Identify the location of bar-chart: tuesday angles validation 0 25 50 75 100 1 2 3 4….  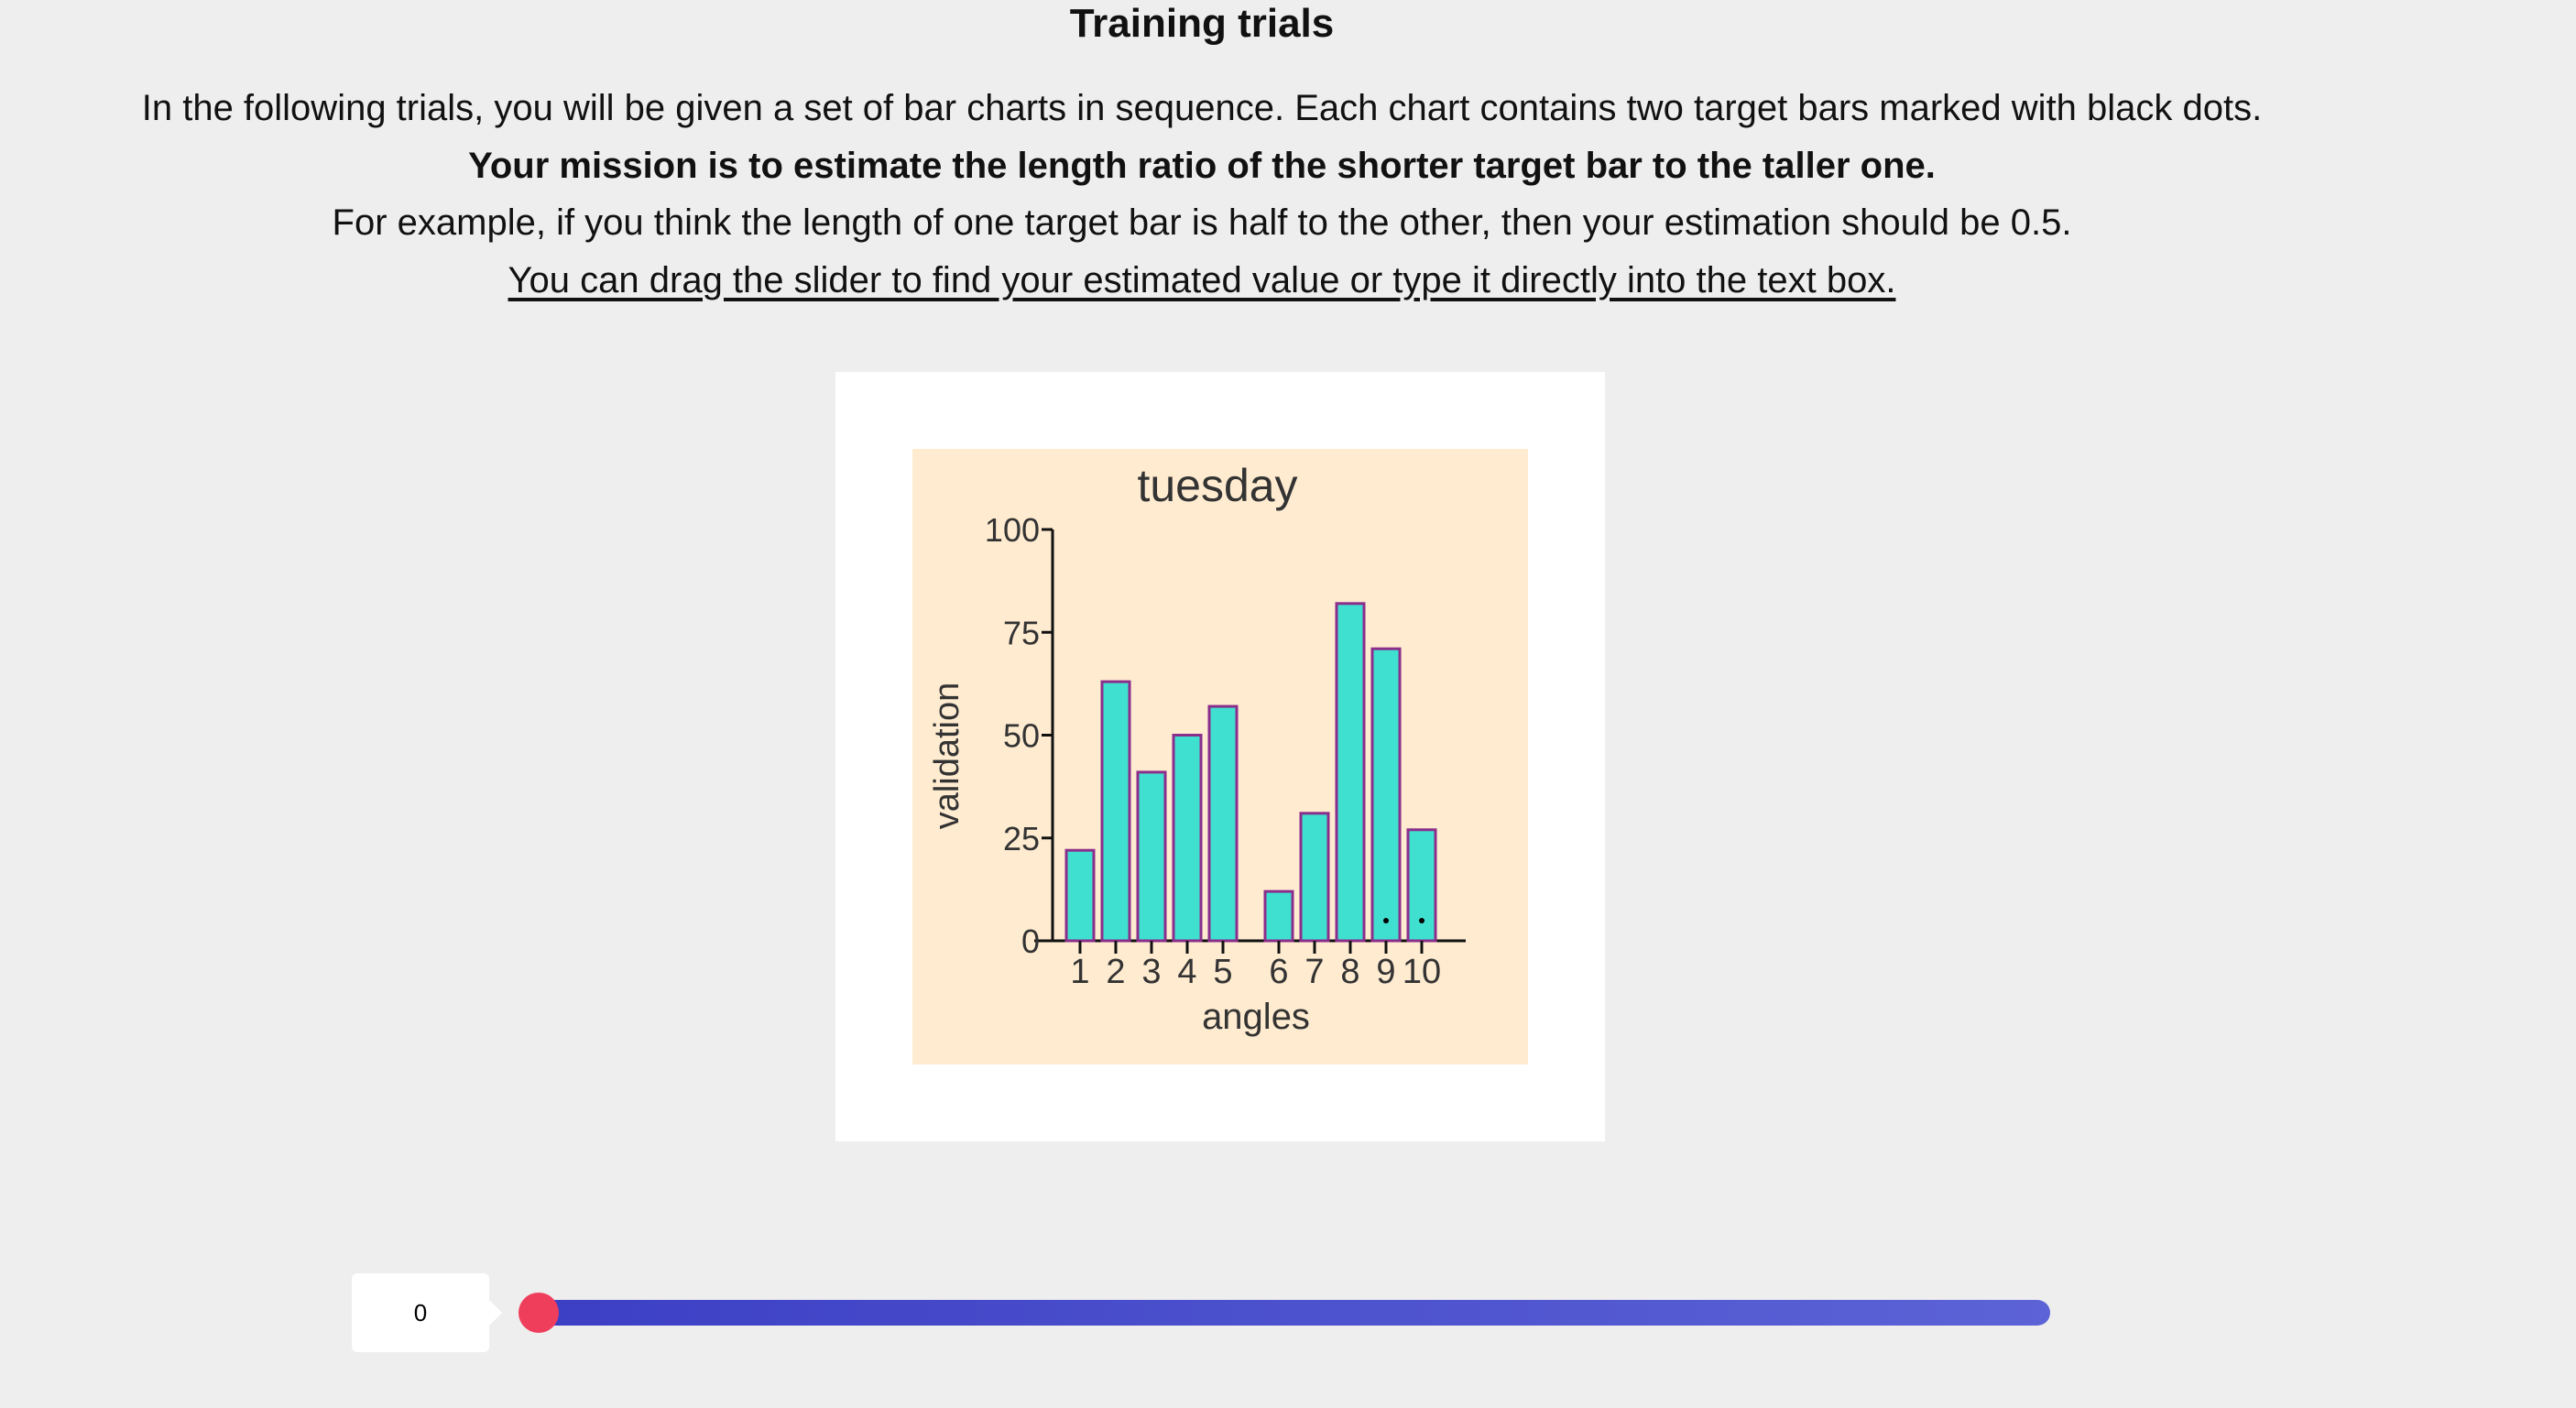
(1220, 756).